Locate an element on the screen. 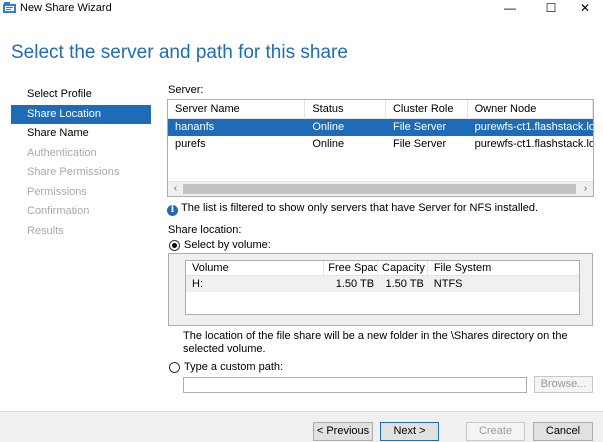 The image size is (603, 442). column-header-file-system: File System is located at coordinates (503, 268).